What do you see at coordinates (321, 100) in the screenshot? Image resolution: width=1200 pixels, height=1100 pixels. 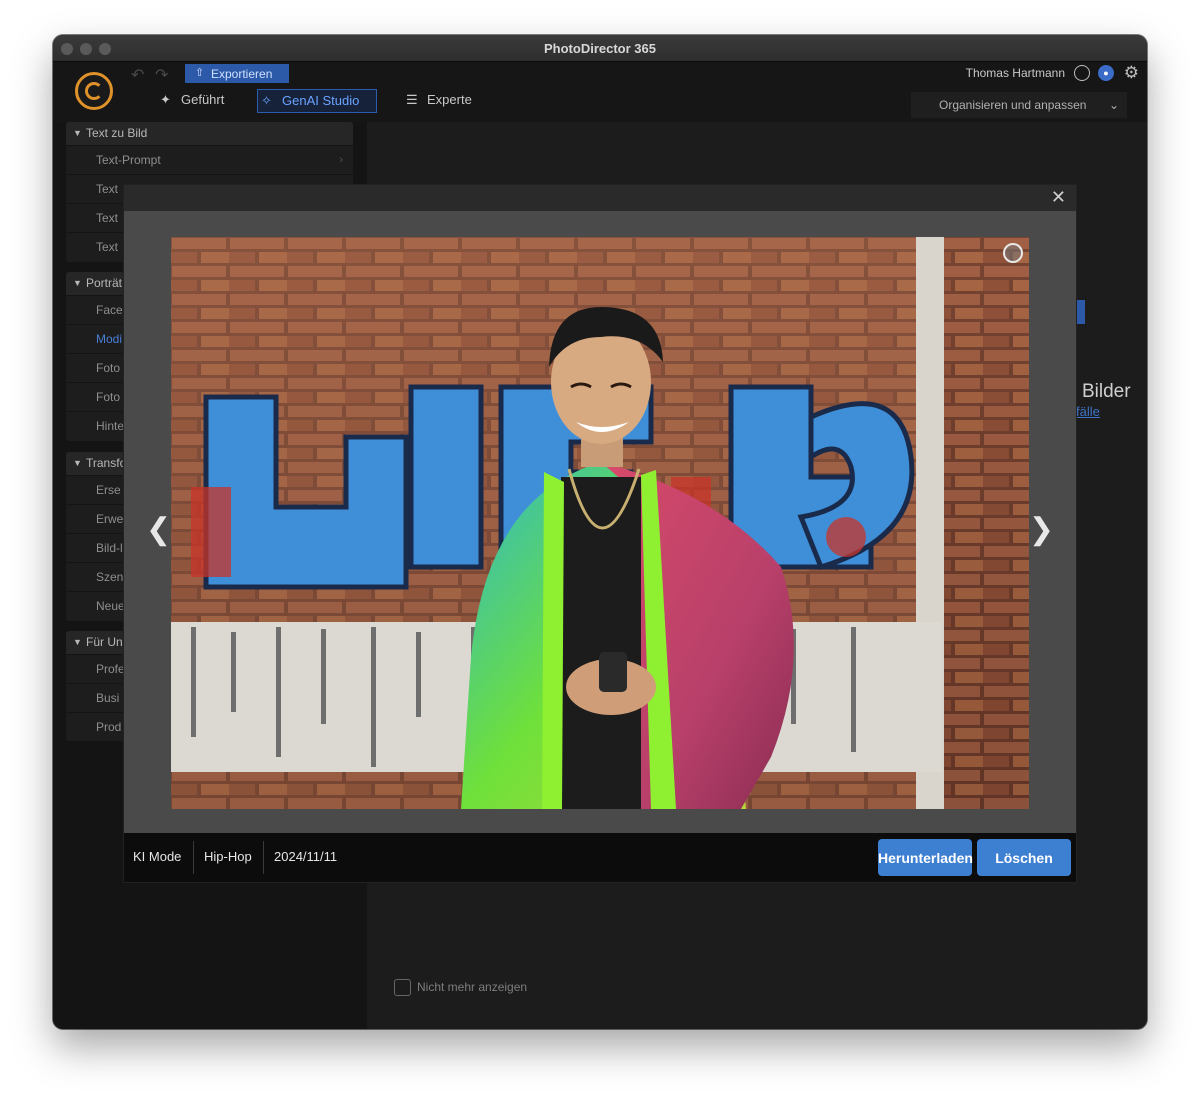 I see `tab-genai-label: GenAI Studio` at bounding box center [321, 100].